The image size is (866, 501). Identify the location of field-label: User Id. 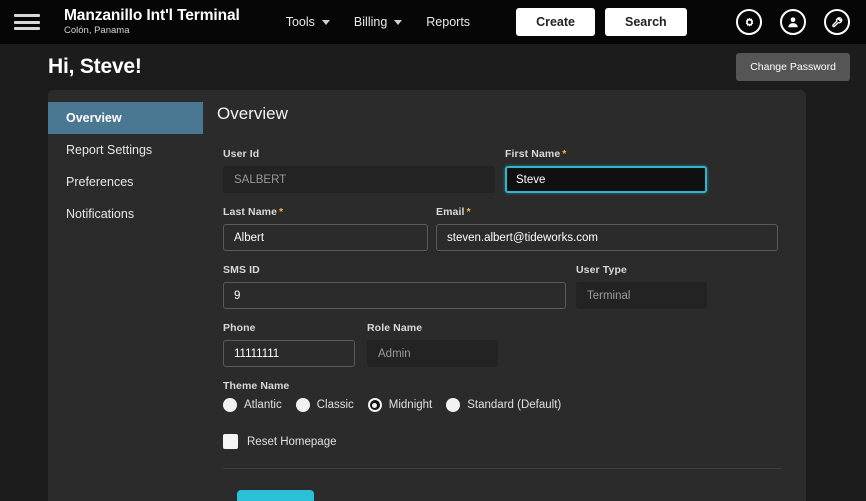
(359, 154).